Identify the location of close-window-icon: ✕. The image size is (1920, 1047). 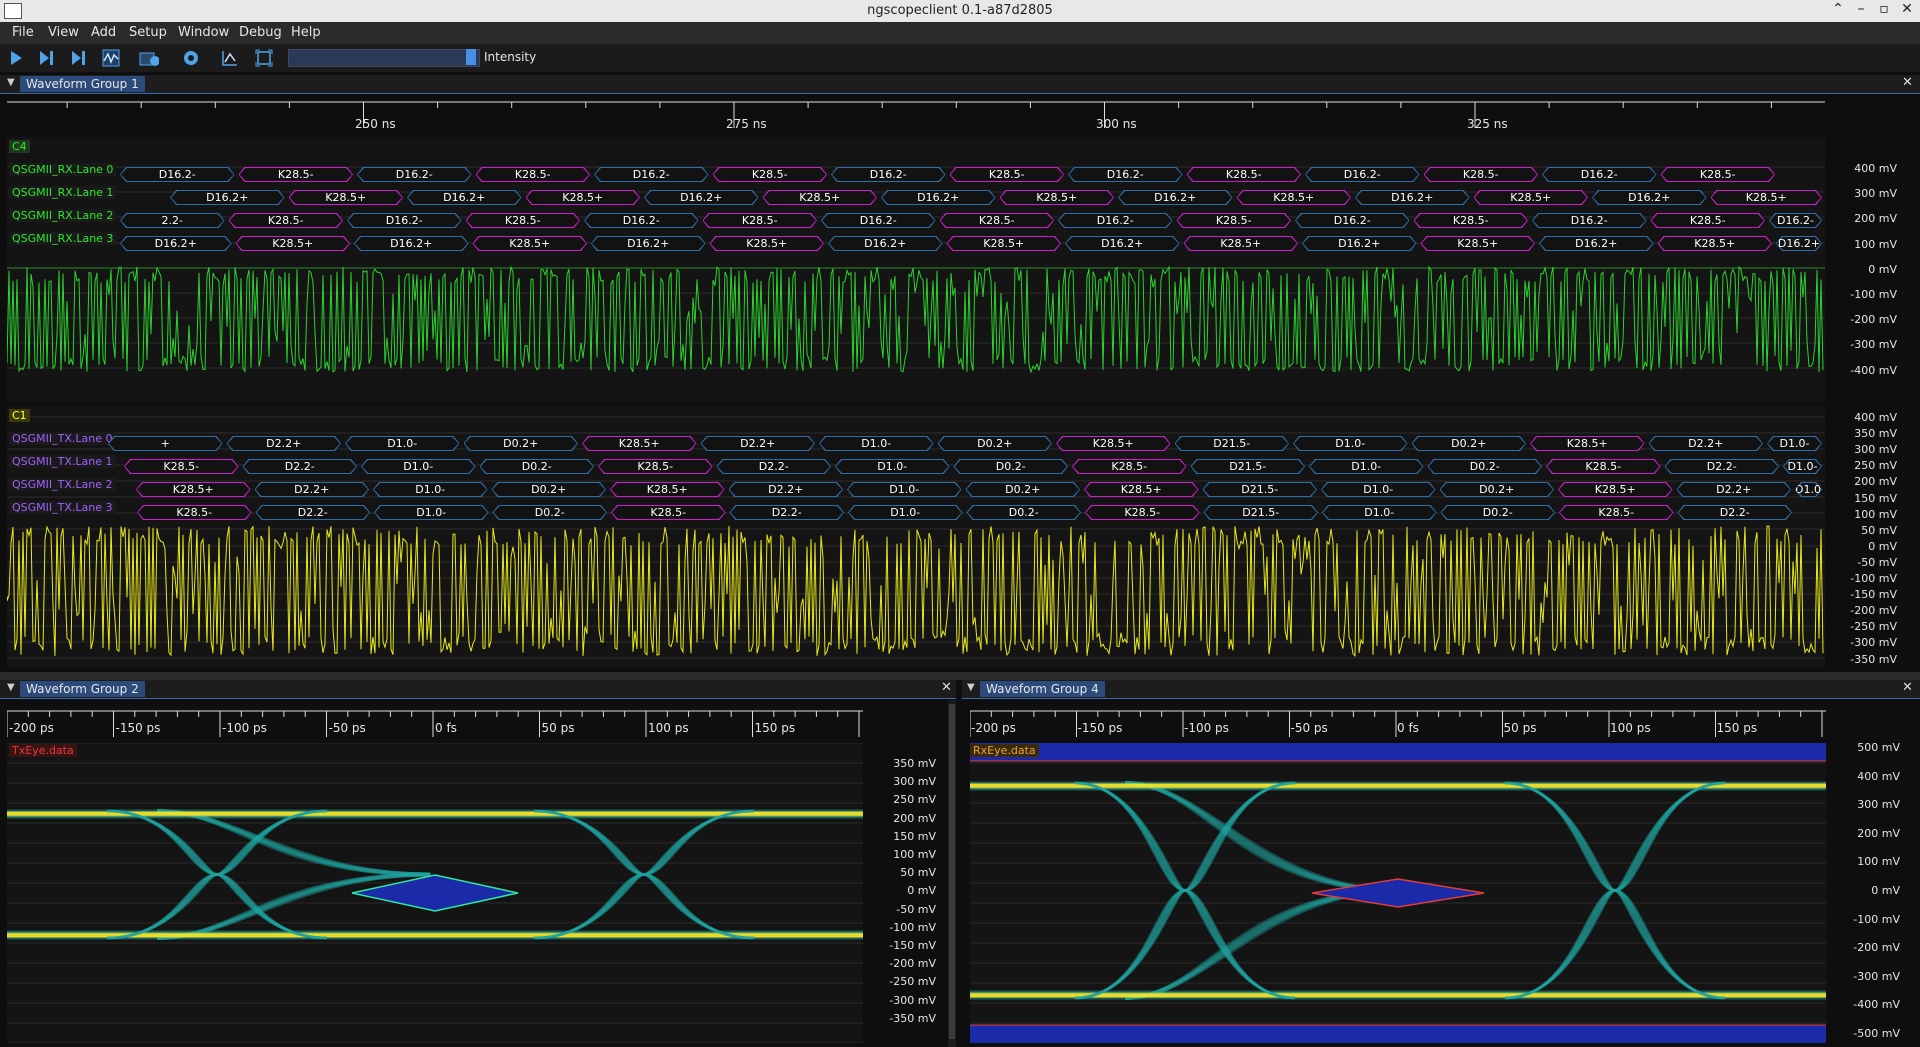
(1907, 9).